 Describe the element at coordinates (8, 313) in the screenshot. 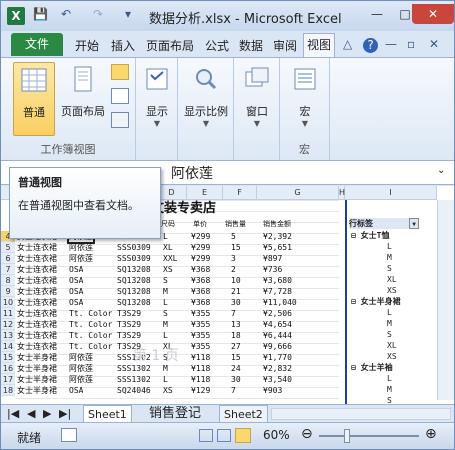

I see `row-header: 11` at that location.